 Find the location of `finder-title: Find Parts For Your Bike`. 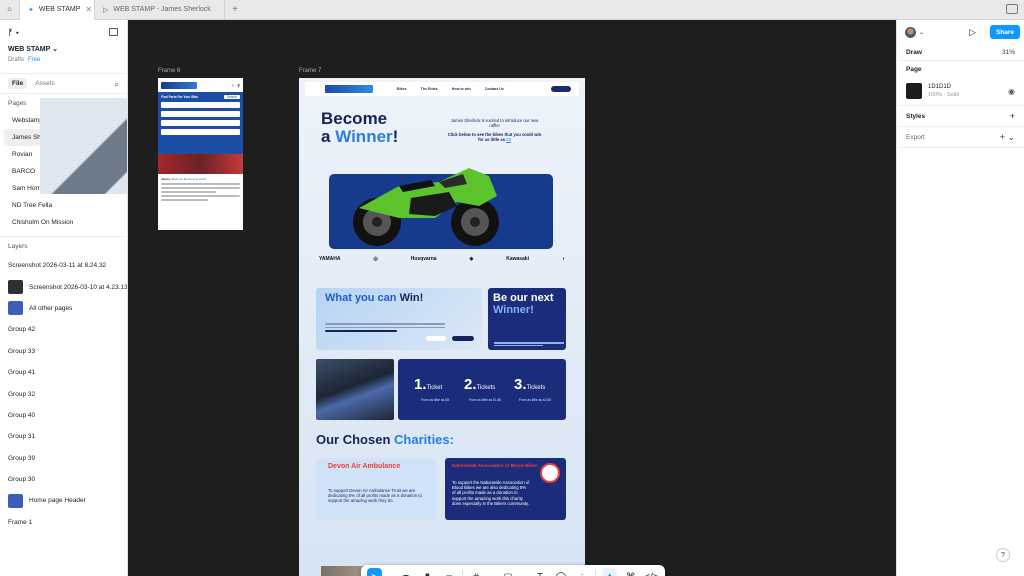

finder-title: Find Parts For Your Bike is located at coordinates (180, 97).